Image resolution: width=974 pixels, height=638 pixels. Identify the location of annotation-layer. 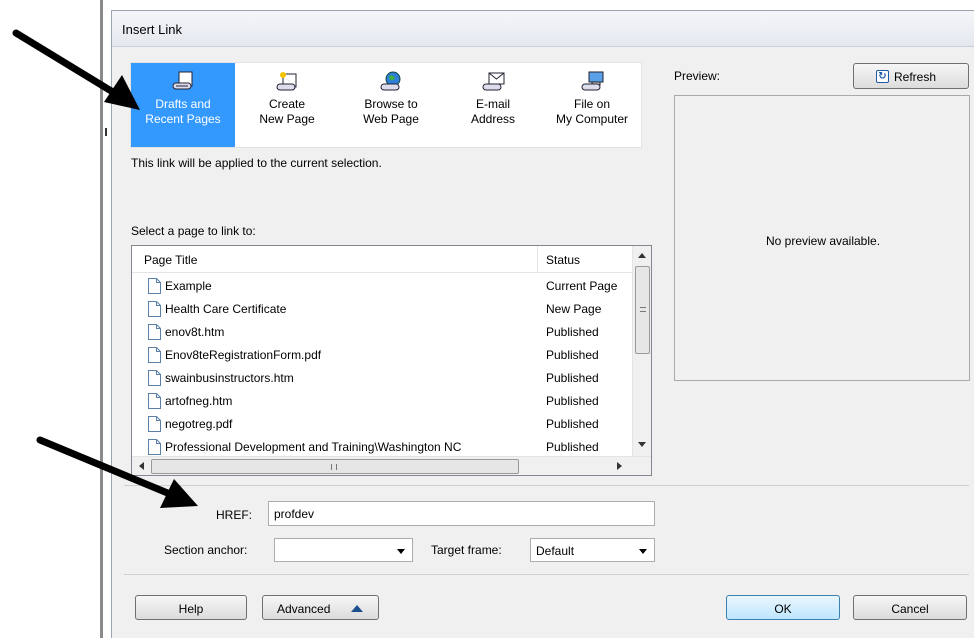
(105, 268).